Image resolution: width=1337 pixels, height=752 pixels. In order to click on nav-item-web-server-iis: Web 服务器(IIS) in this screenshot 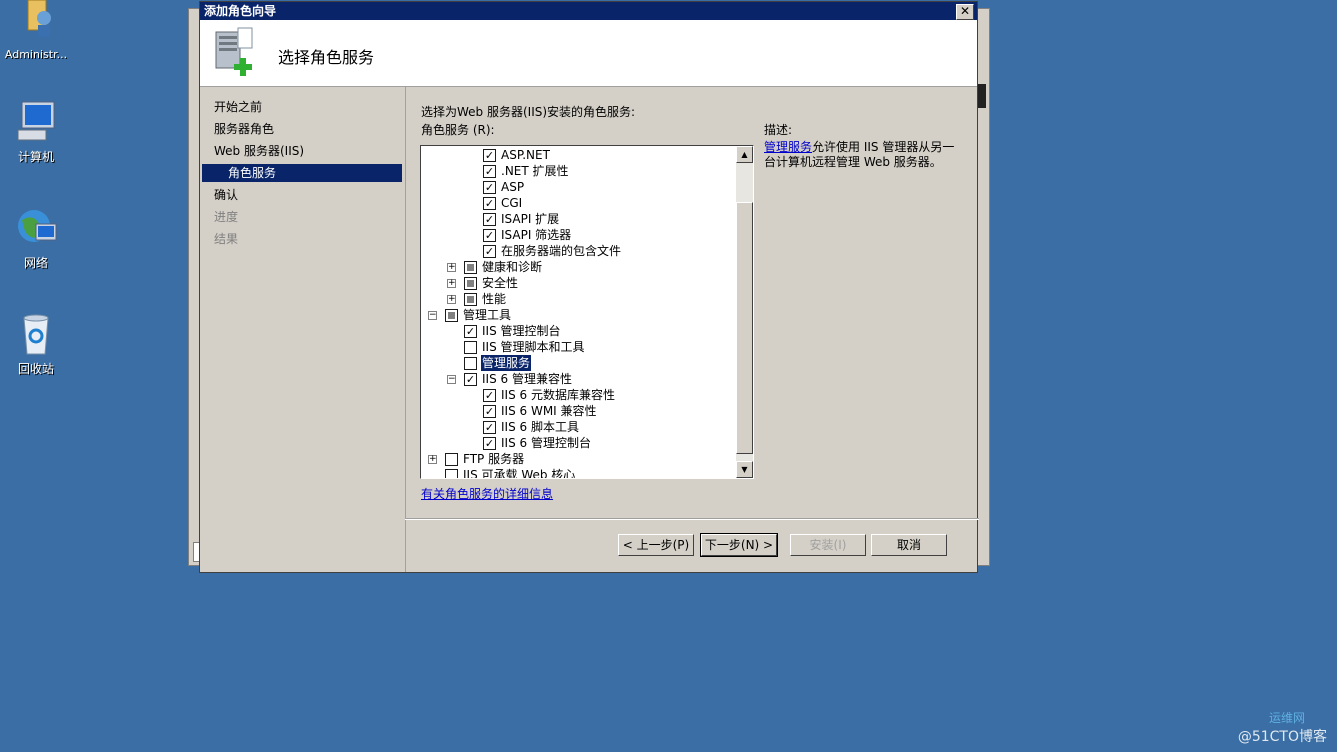, I will do `click(259, 151)`.